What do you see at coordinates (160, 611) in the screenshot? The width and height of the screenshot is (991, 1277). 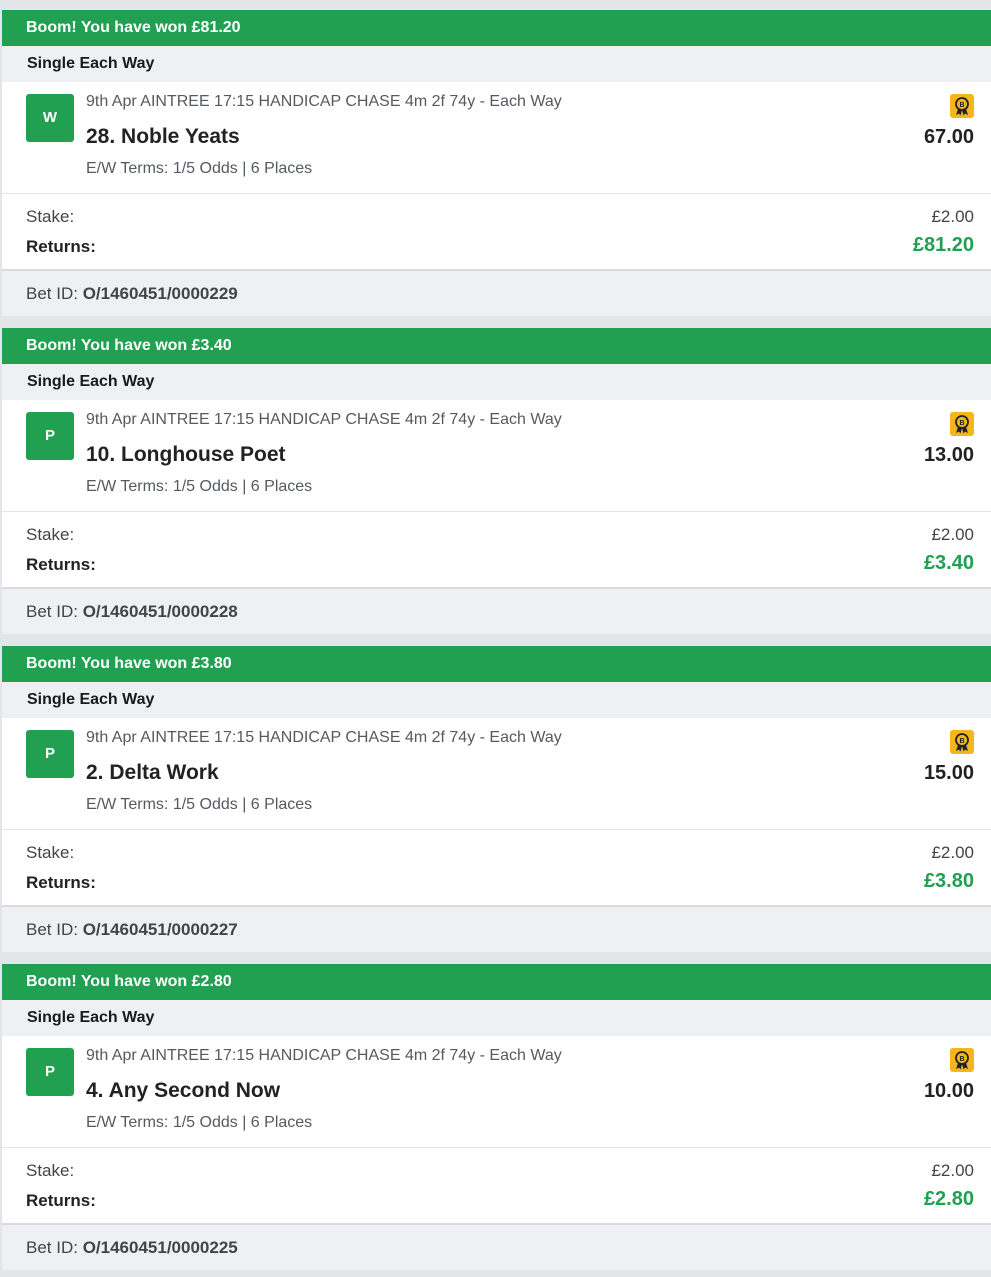 I see `bet-id-value: O/1460451/0000228` at bounding box center [160, 611].